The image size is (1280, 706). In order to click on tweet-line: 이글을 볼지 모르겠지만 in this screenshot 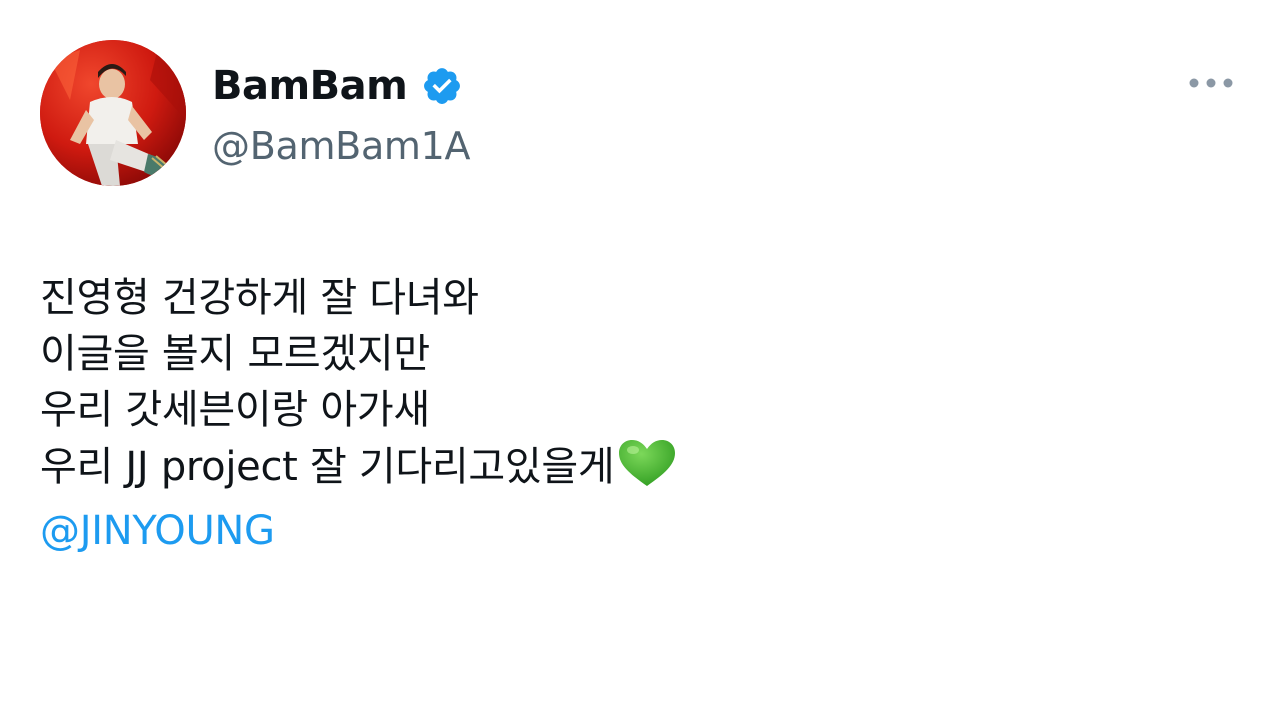, I will do `click(235, 354)`.